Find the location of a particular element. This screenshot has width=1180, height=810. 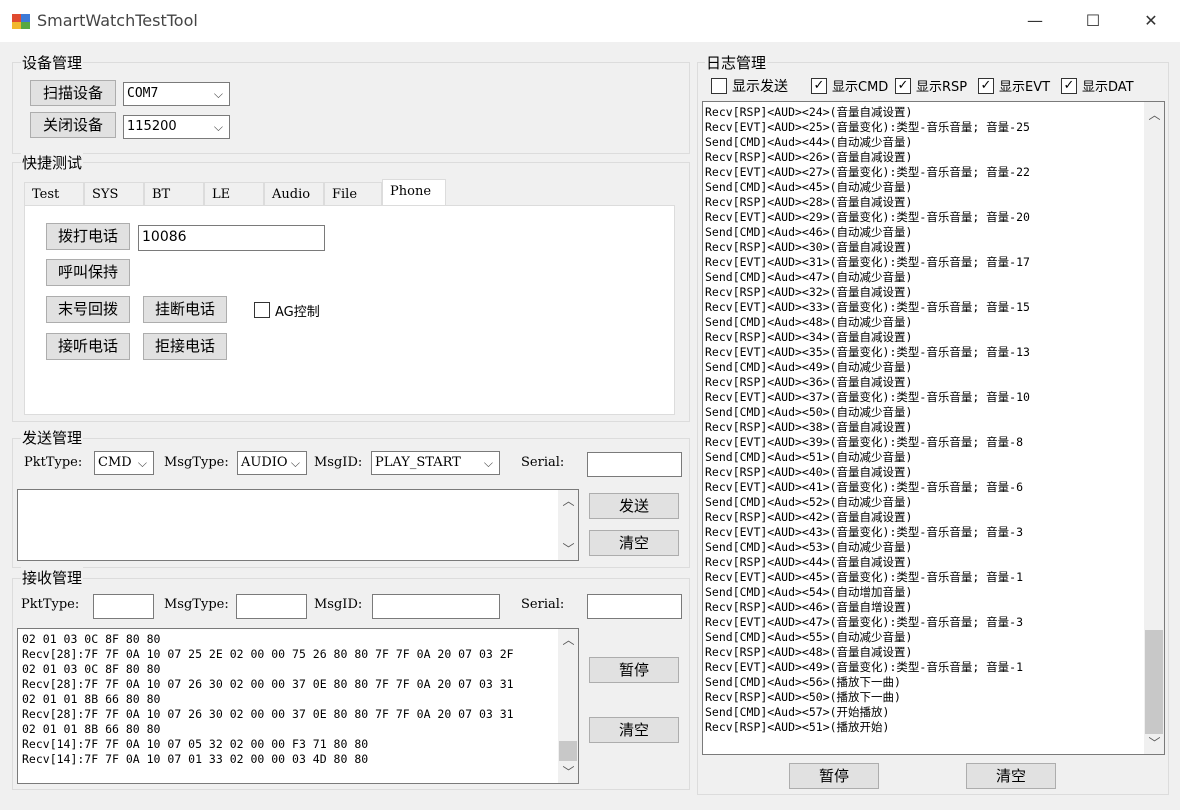

log-line: Recv[RSP]<AUD><28>(音量自减设置) is located at coordinates (809, 202).